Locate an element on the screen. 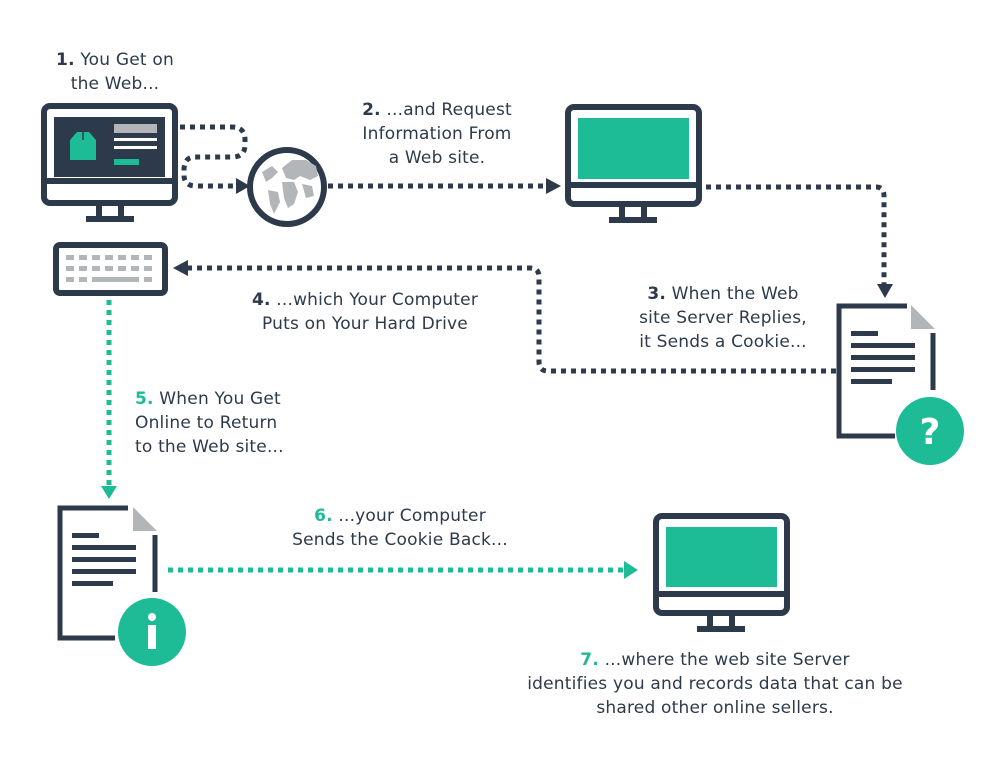 This screenshot has height=762, width=1000. arrowhead-to-stored-cookie is located at coordinates (109, 492).